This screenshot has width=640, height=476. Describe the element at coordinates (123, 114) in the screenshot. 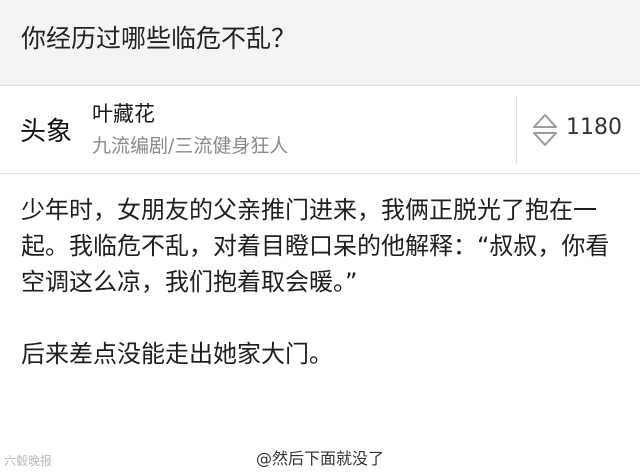

I see `author-name: 叶藏花` at that location.